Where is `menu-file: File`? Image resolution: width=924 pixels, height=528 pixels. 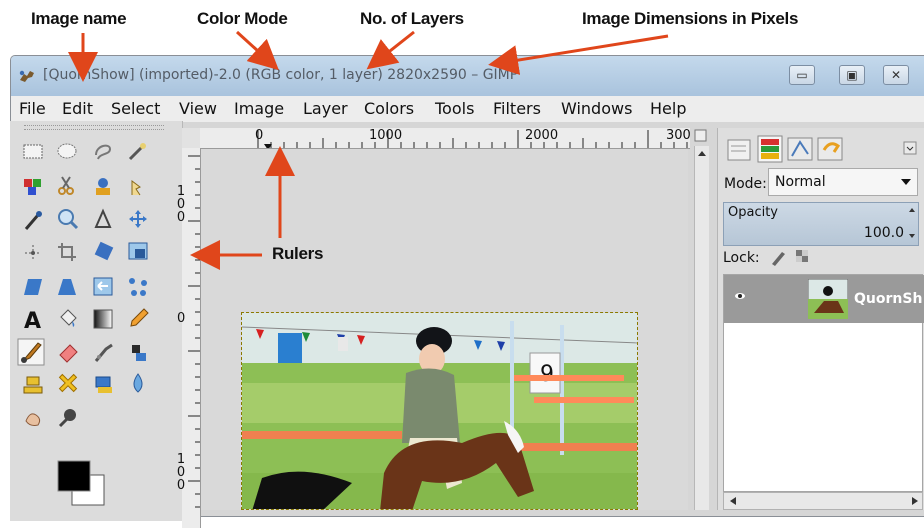 menu-file: File is located at coordinates (32, 108).